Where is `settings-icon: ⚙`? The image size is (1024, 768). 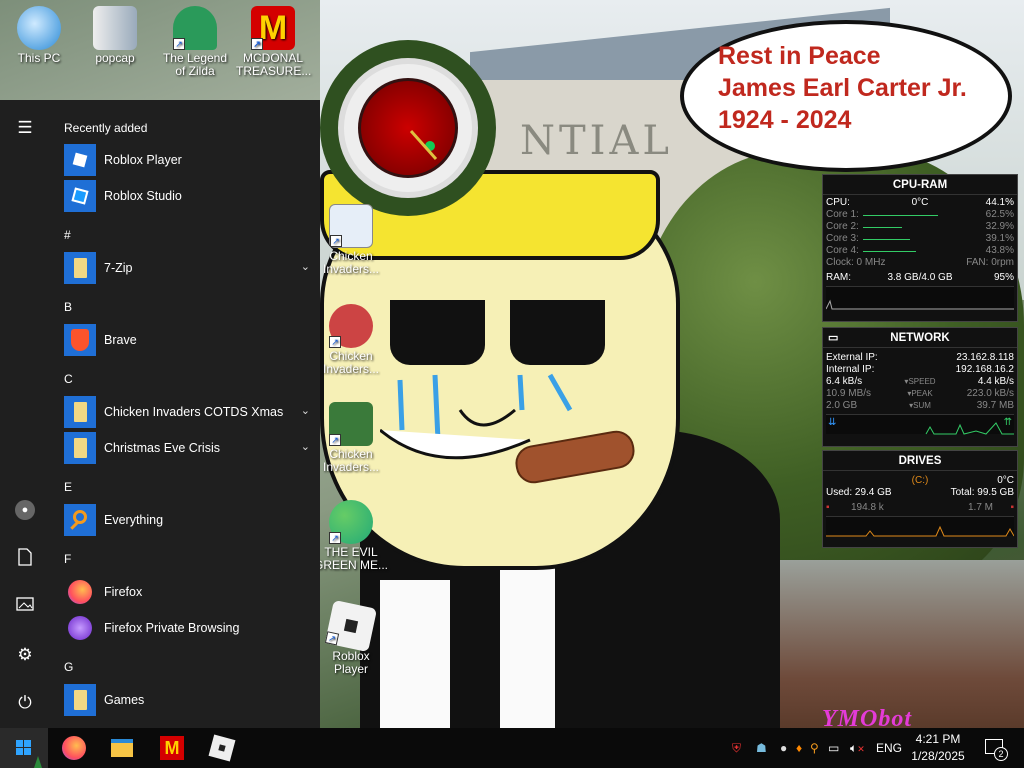
settings-icon: ⚙ is located at coordinates (25, 655).